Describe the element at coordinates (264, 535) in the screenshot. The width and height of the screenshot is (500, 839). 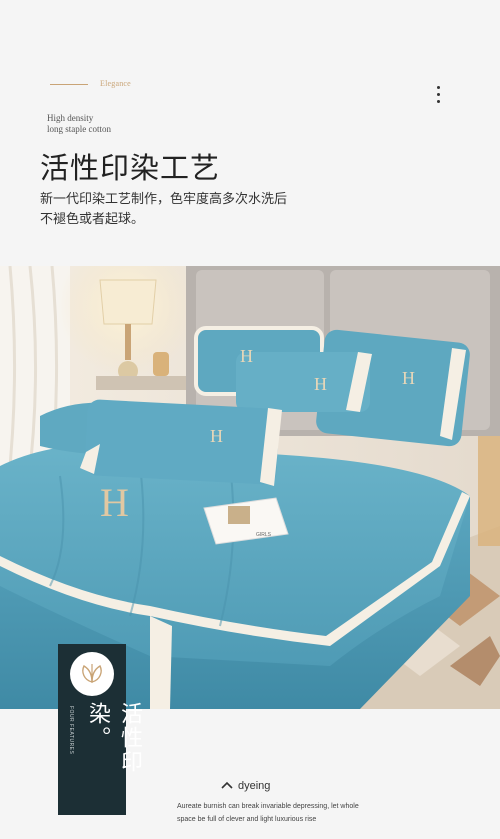
I see `magazine-text: GIRLS` at that location.